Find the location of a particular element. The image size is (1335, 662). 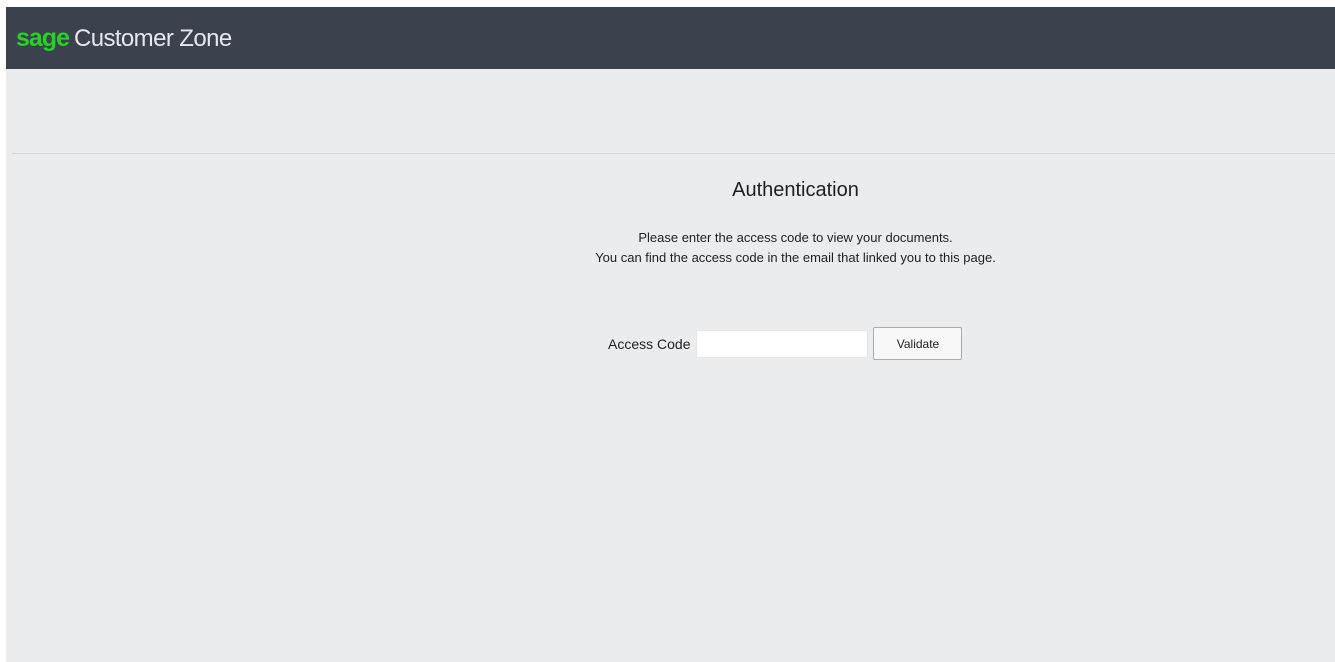

page-title: Authentication is located at coordinates (795, 190).